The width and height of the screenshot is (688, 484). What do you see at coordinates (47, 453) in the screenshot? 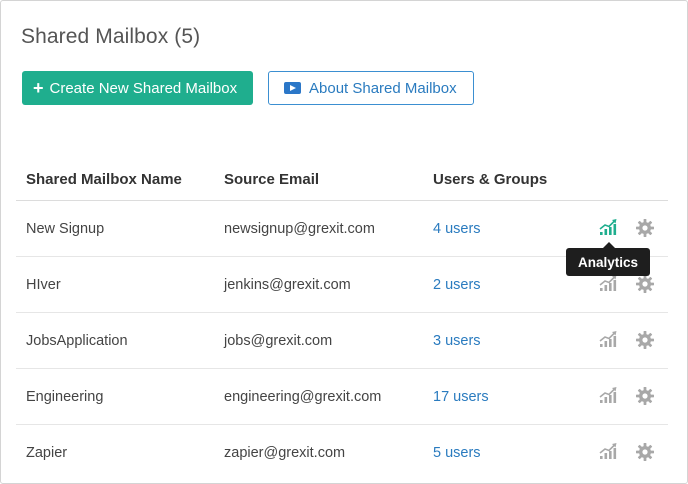
I see `mailbox-name: Zapier` at bounding box center [47, 453].